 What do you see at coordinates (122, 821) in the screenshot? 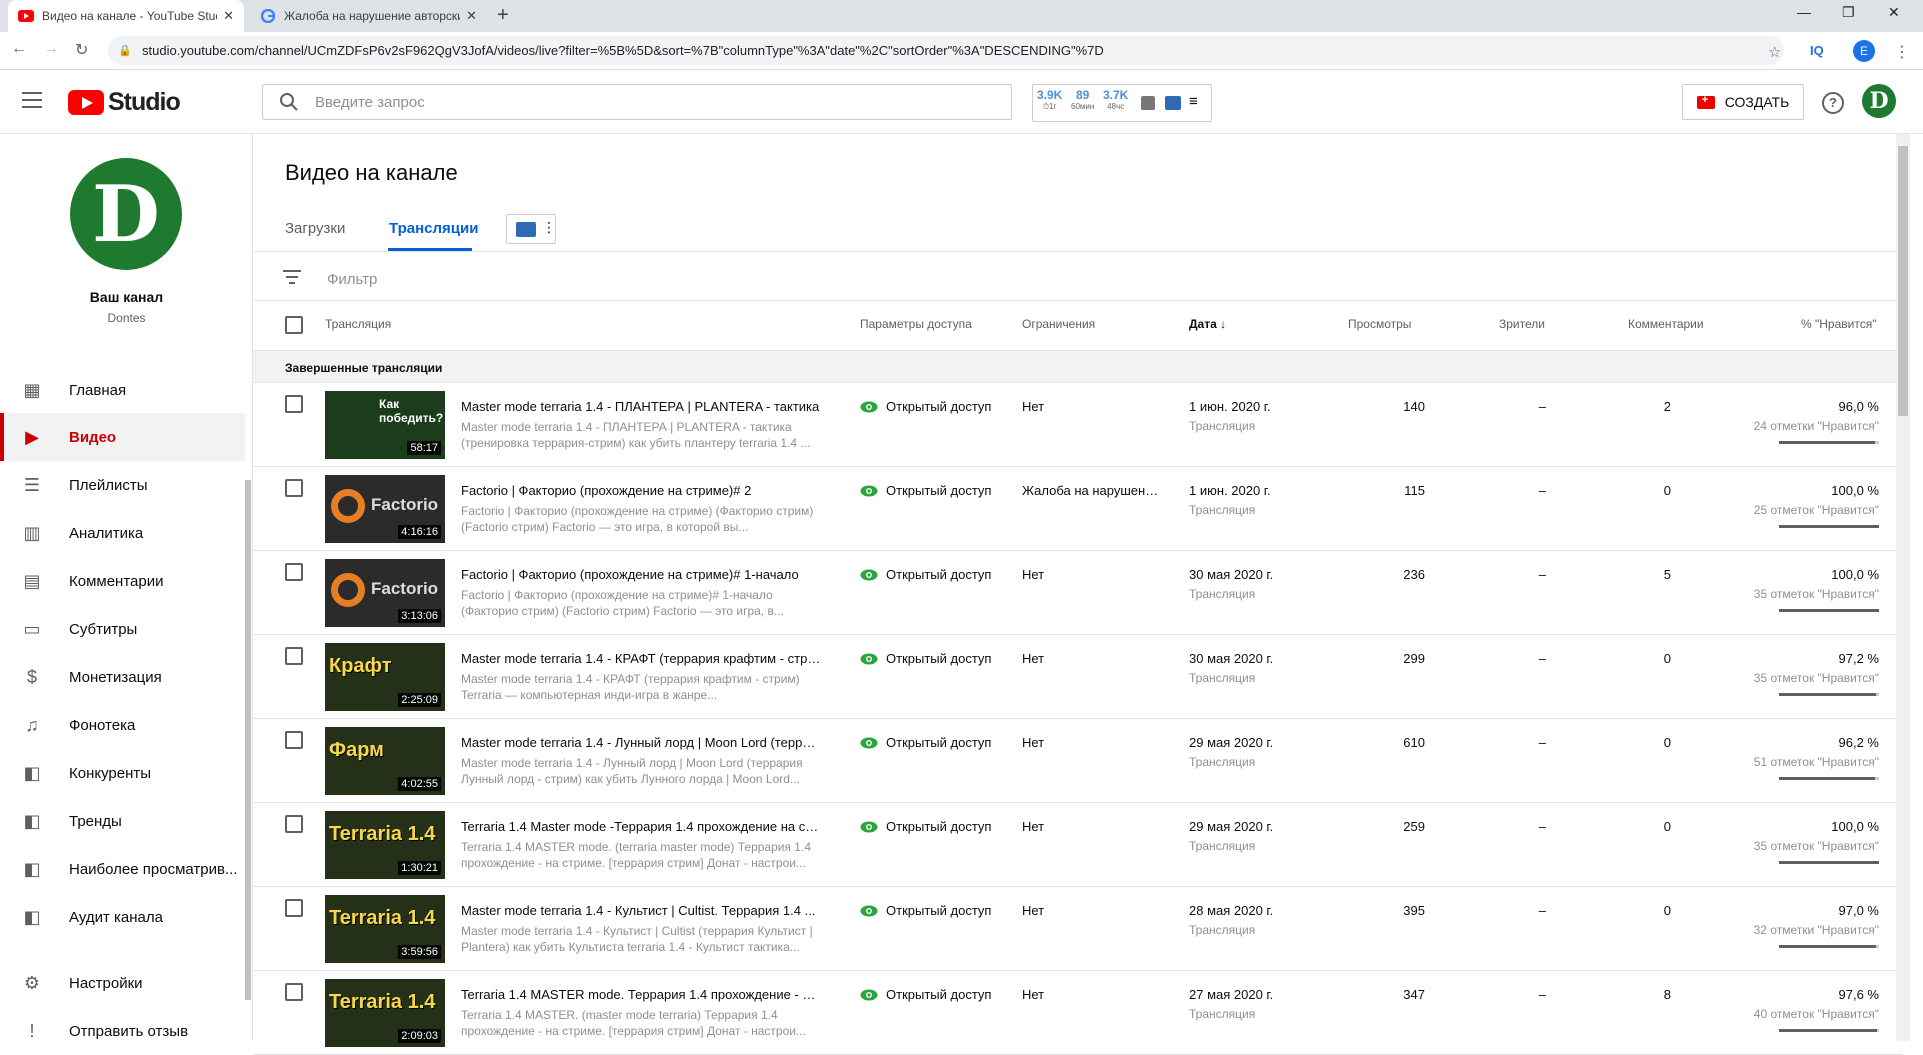
I see `sidebar-item-9: ◧ Тренды` at bounding box center [122, 821].